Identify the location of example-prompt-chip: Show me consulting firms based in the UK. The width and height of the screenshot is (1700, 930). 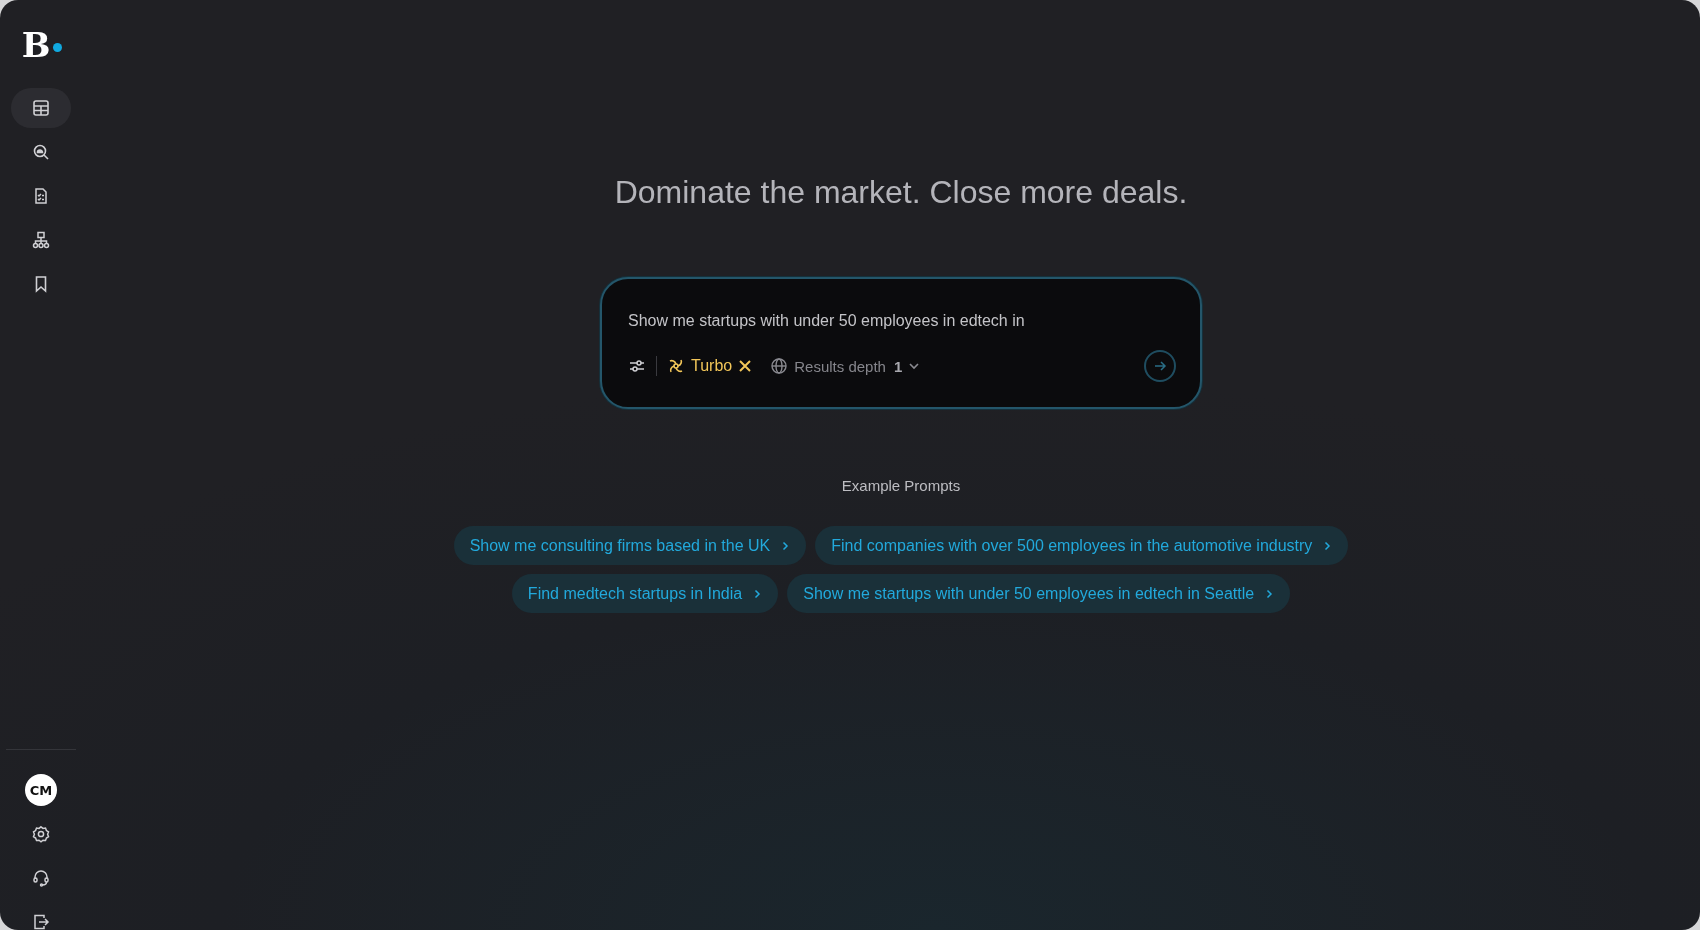
(630, 545).